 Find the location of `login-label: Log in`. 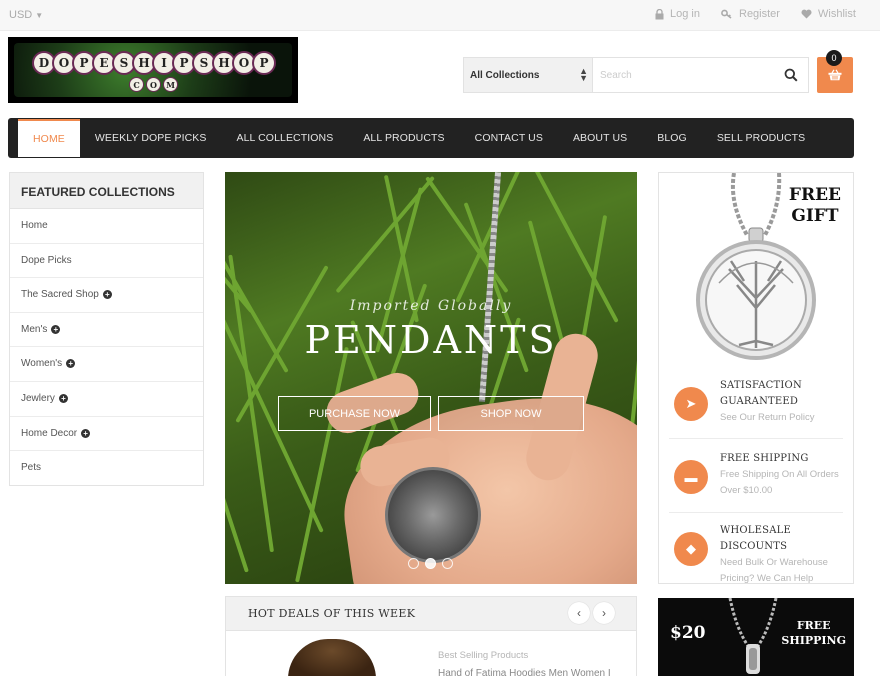

login-label: Log in is located at coordinates (685, 14).